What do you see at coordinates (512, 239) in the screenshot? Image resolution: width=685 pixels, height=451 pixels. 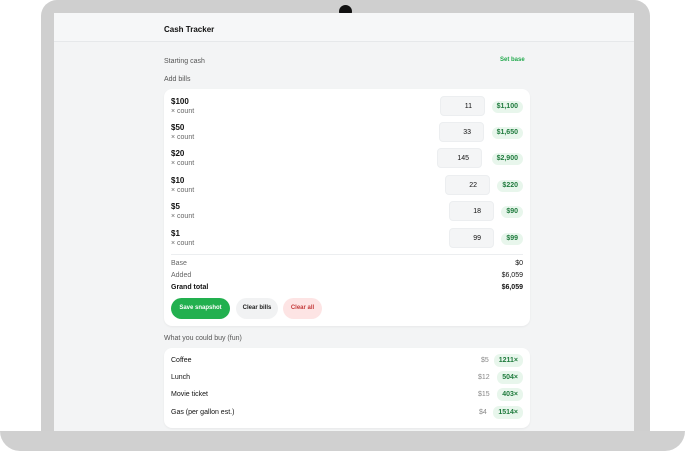 I see `bill-subtotal-badge: $99` at bounding box center [512, 239].